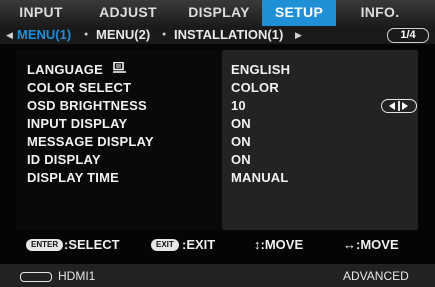 The image size is (435, 287). I want to click on setting-label-id-display: ID DISPLAY, so click(64, 160).